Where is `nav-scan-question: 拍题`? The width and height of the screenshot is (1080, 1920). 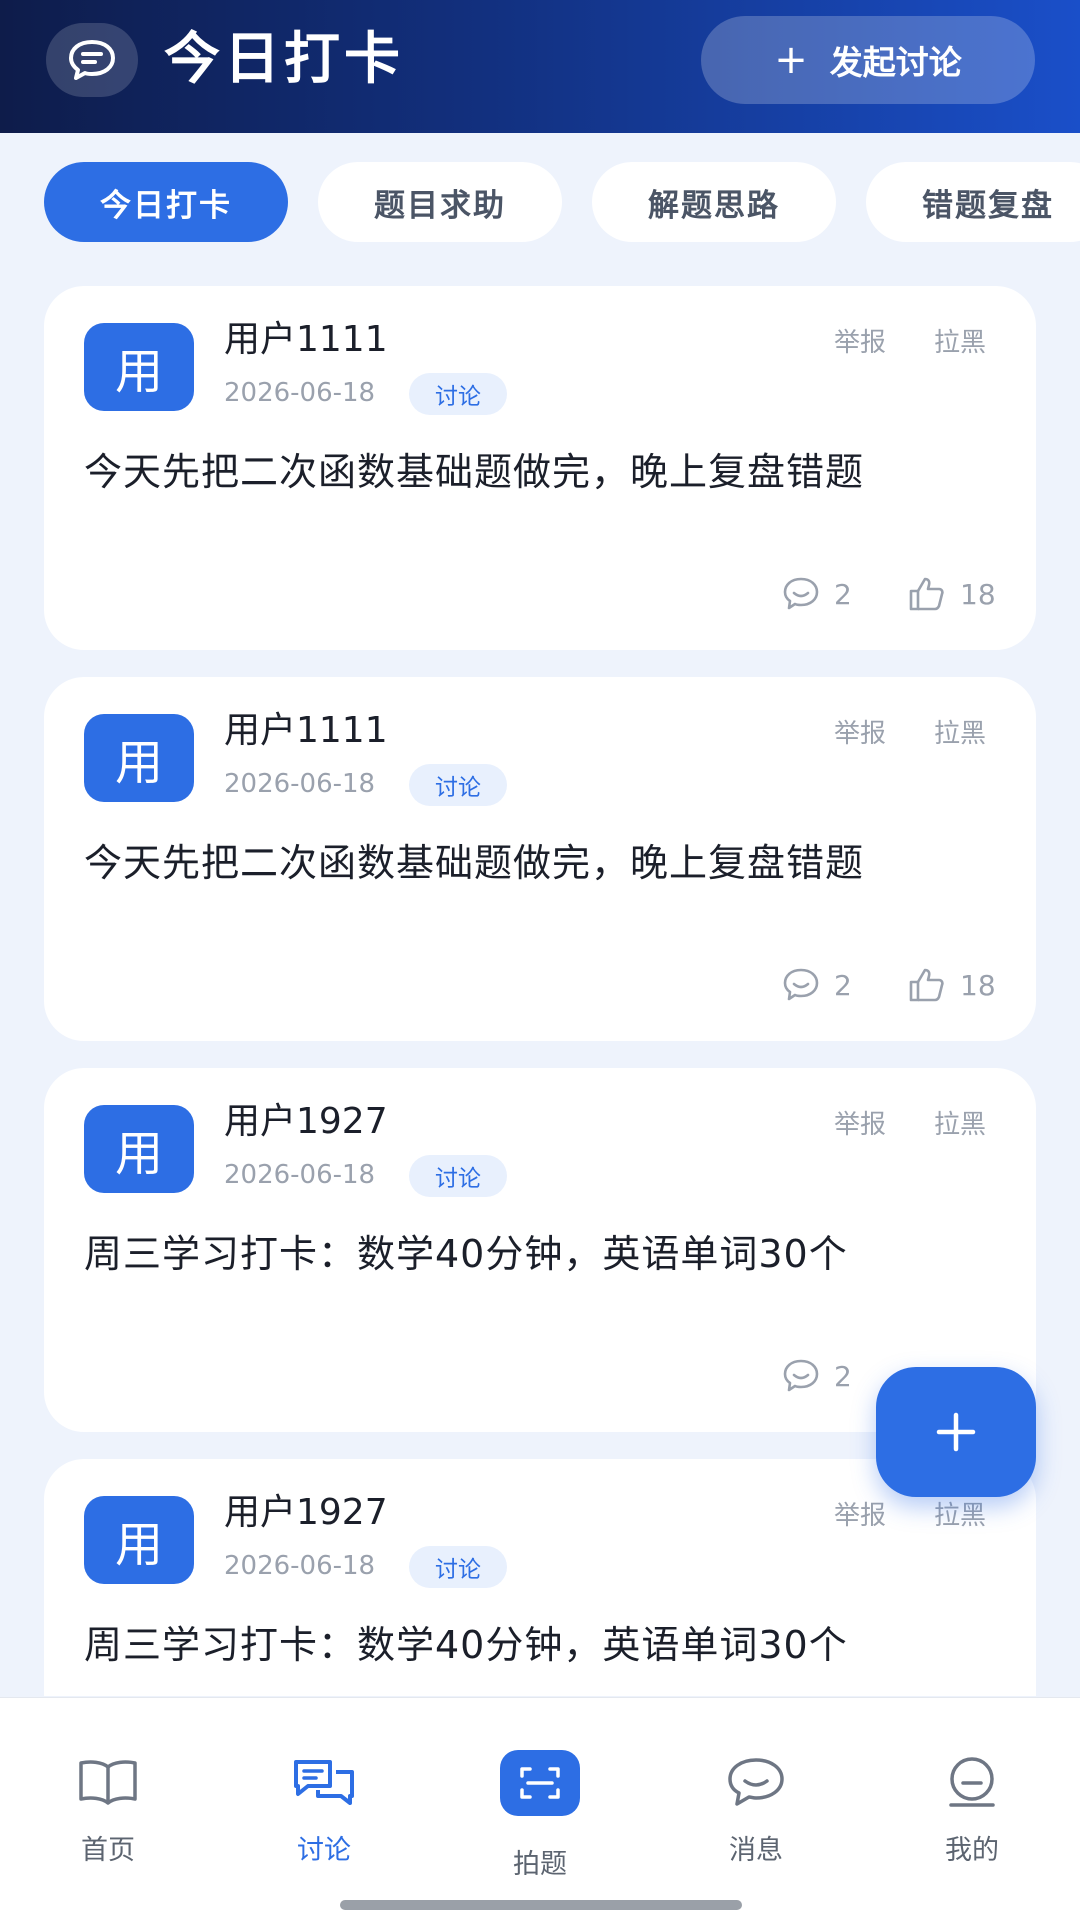 nav-scan-question: 拍题 is located at coordinates (540, 1793).